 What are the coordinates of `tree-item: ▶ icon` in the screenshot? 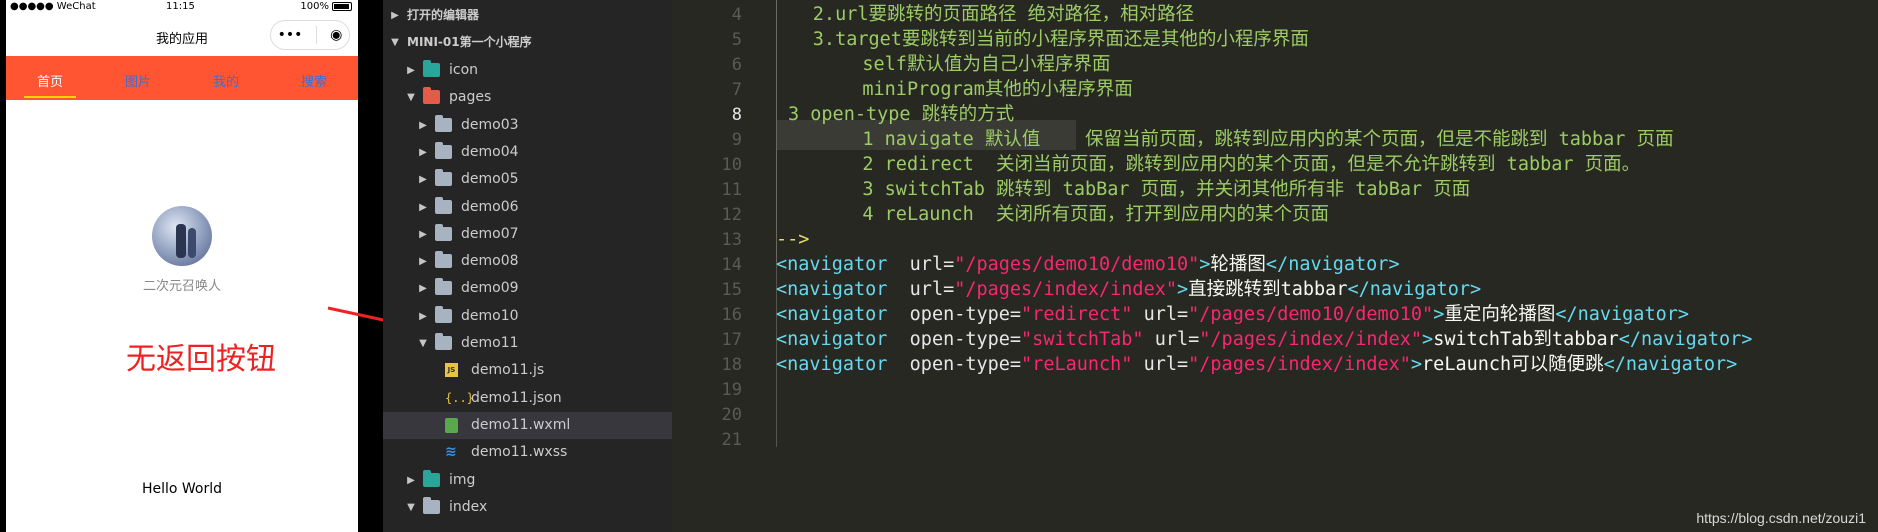 It's located at (527, 70).